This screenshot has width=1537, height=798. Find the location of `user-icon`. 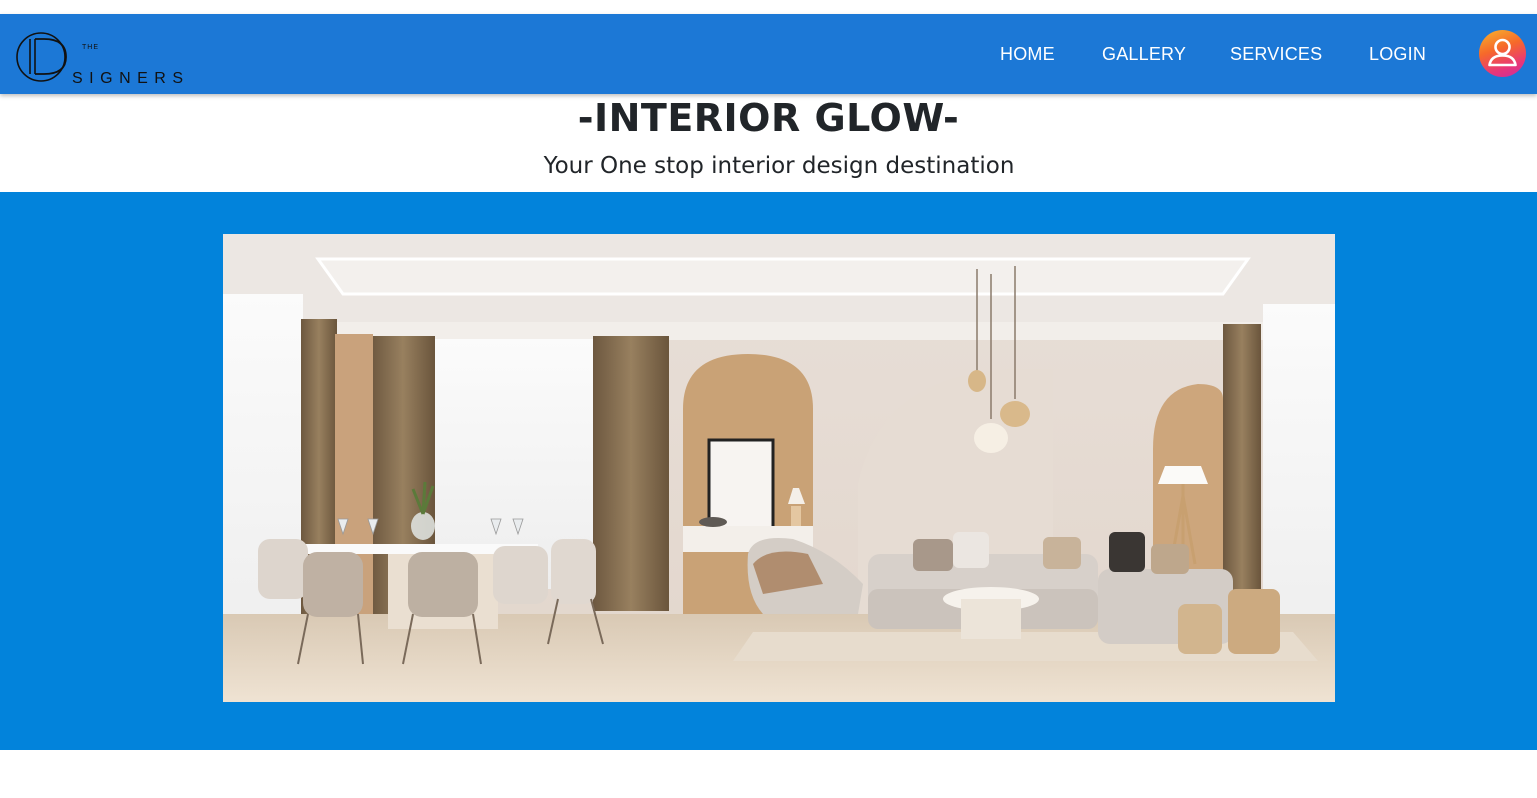

user-icon is located at coordinates (1502, 52).